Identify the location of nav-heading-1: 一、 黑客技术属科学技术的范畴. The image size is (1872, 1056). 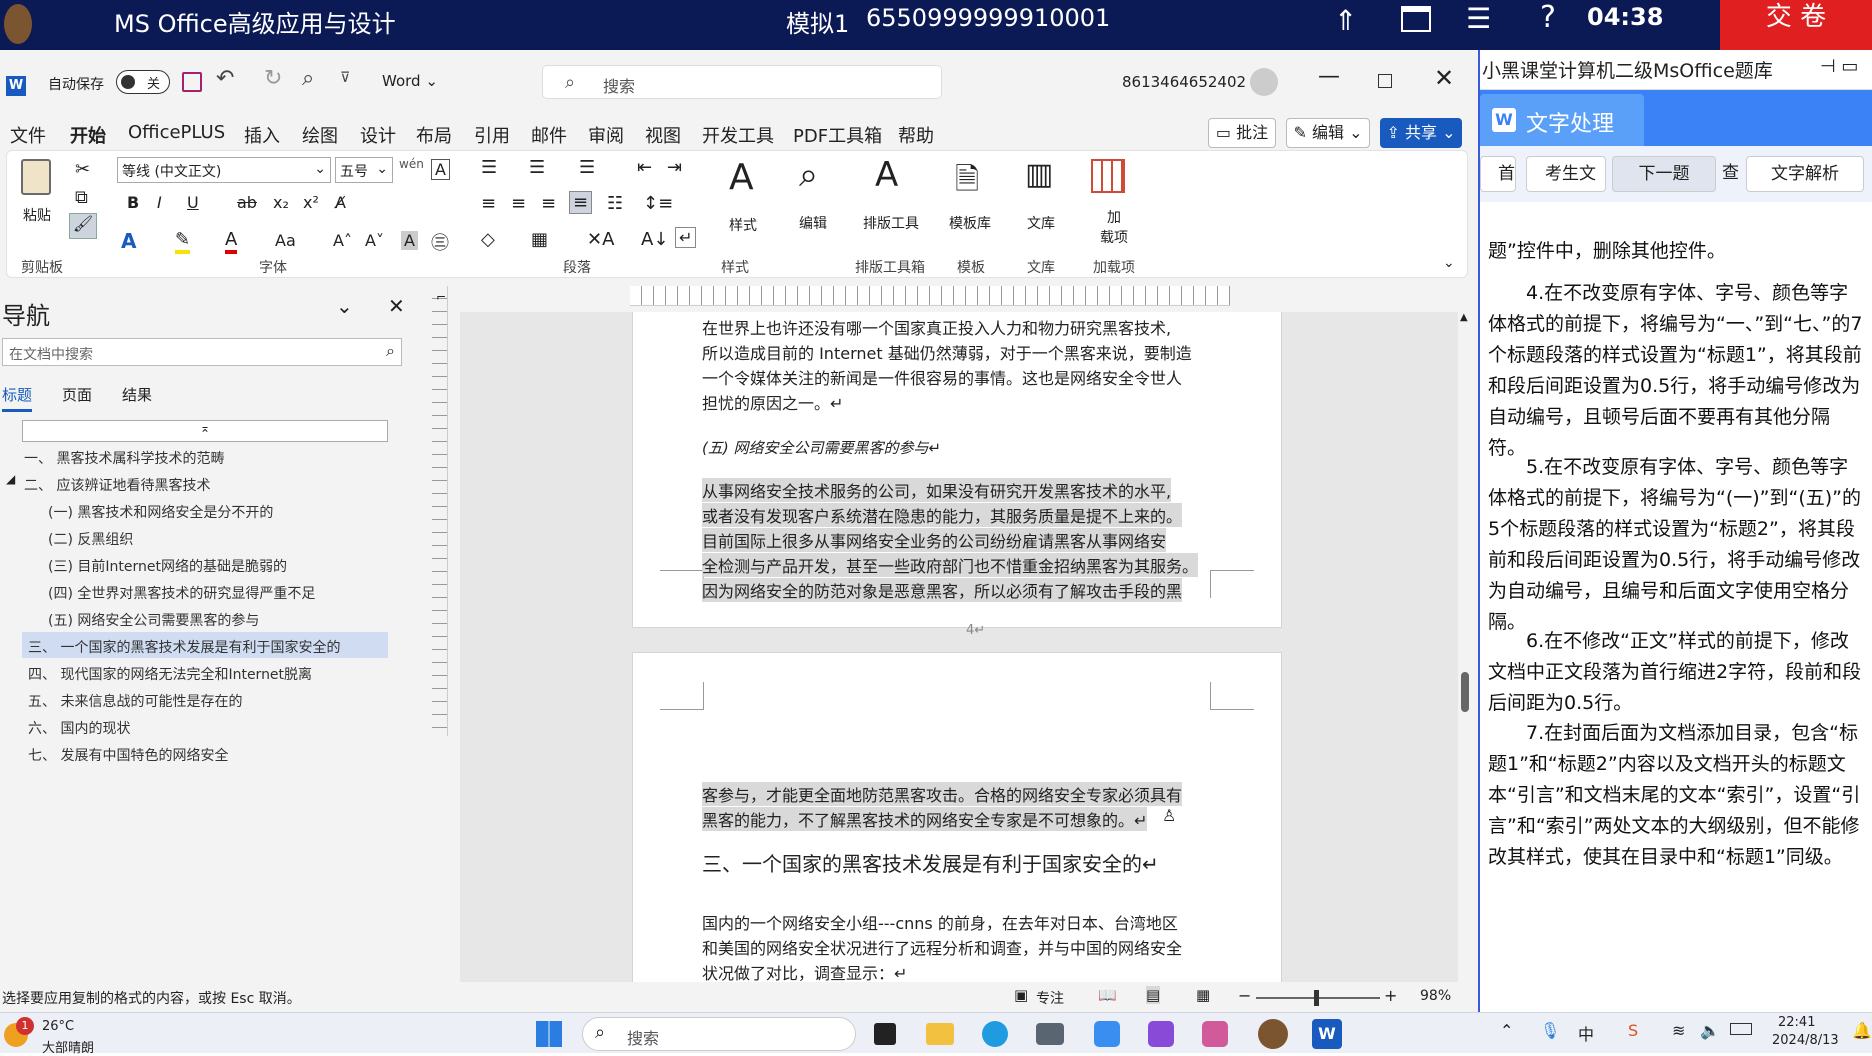
(124, 458).